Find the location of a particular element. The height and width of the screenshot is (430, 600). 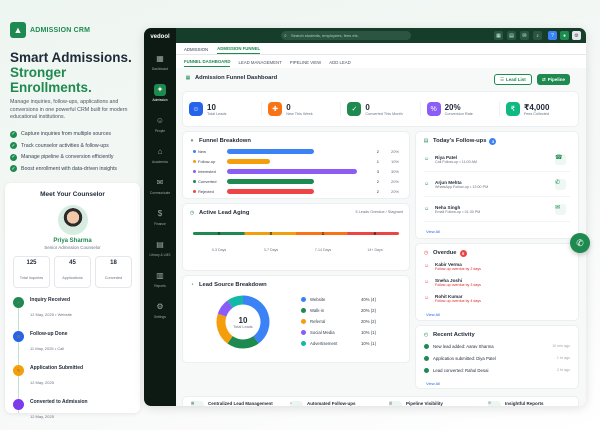

overdue-item: ☺ Sneha Joshi Follow-up overdue by 3 days is located at coordinates (497, 282).